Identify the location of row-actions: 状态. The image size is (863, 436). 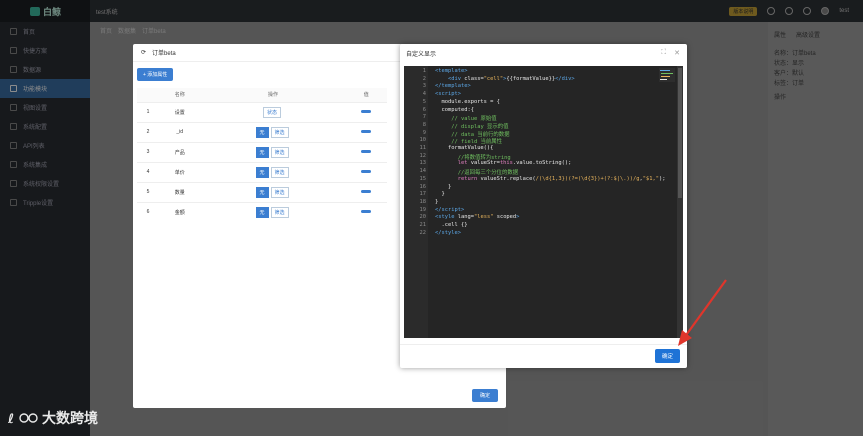
(273, 111).